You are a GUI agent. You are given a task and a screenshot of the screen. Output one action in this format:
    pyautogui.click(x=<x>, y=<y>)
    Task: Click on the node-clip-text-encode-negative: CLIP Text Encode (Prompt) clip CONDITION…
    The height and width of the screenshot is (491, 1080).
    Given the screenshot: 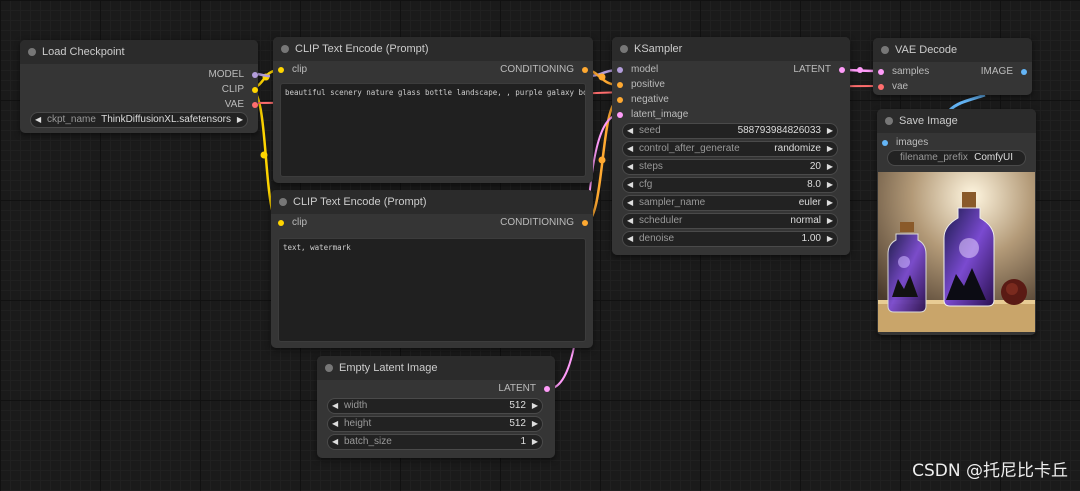 What is the action you would take?
    pyautogui.click(x=432, y=269)
    